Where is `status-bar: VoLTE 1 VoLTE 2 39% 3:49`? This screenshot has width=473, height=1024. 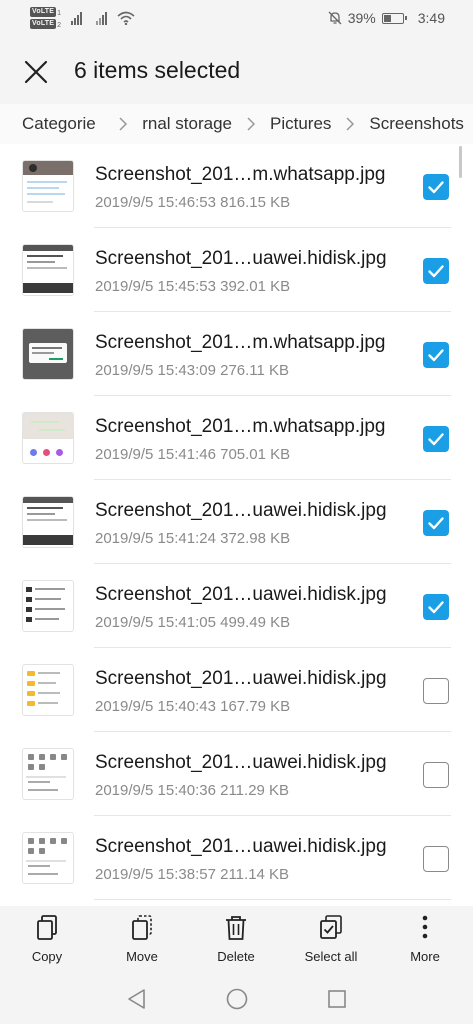 status-bar: VoLTE 1 VoLTE 2 39% 3:49 is located at coordinates (236, 20).